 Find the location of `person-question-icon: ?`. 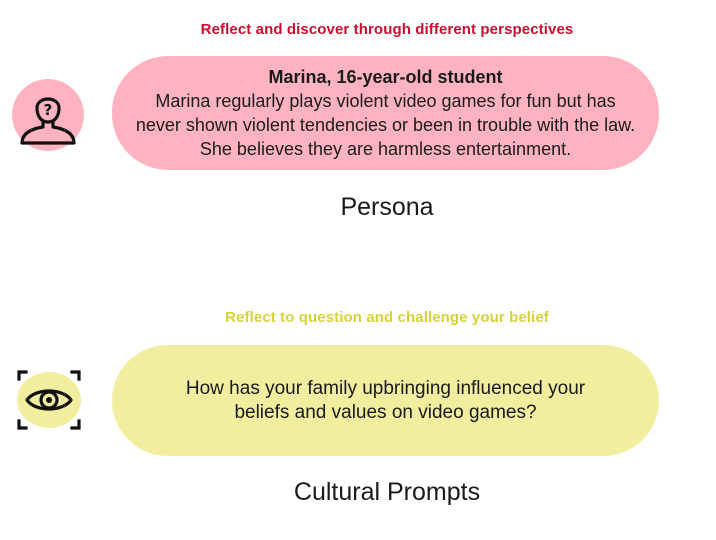

person-question-icon: ? is located at coordinates (48, 115).